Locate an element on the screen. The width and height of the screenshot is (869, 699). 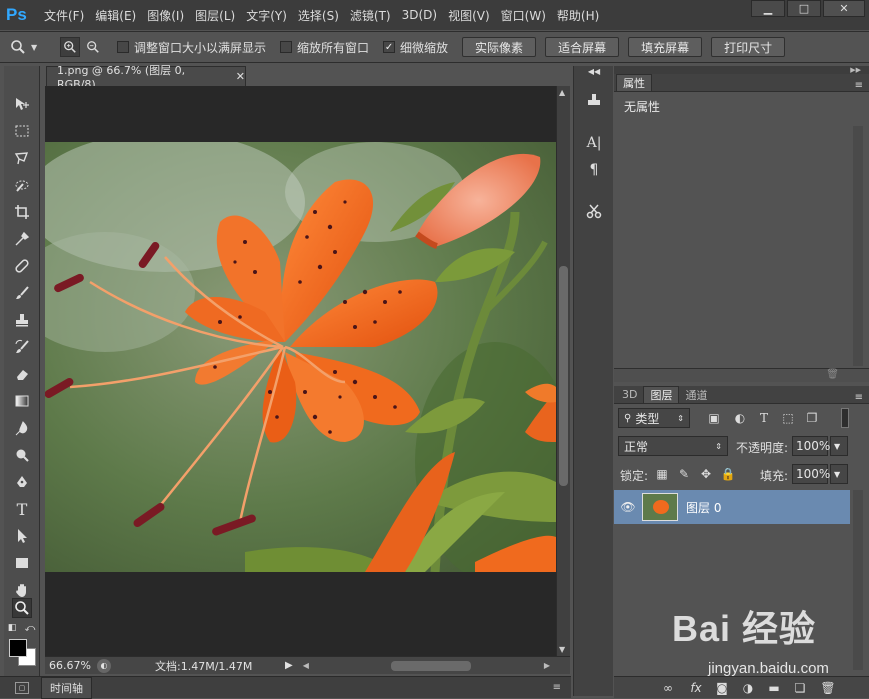
rectangle-tool is located at coordinates (22, 563).